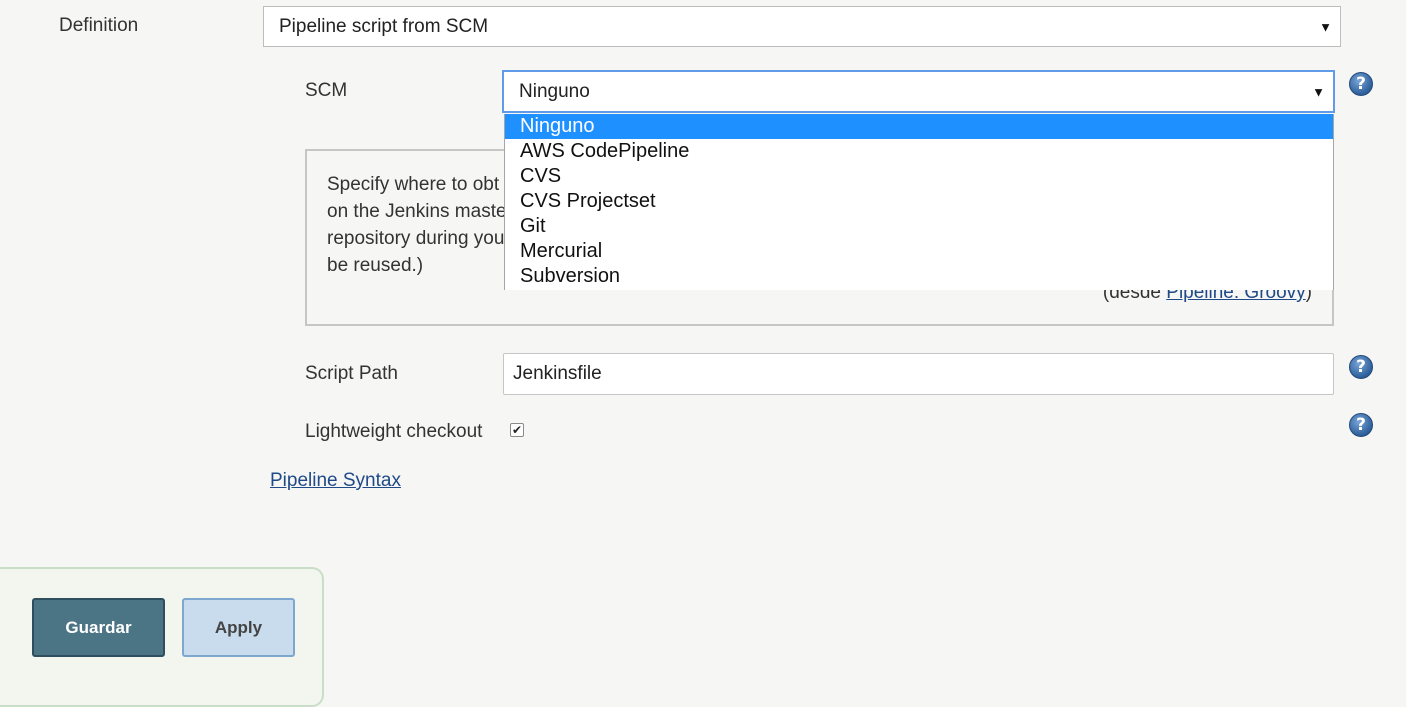 The height and width of the screenshot is (707, 1406). I want to click on help-line: on the Jenkins maste, so click(417, 211).